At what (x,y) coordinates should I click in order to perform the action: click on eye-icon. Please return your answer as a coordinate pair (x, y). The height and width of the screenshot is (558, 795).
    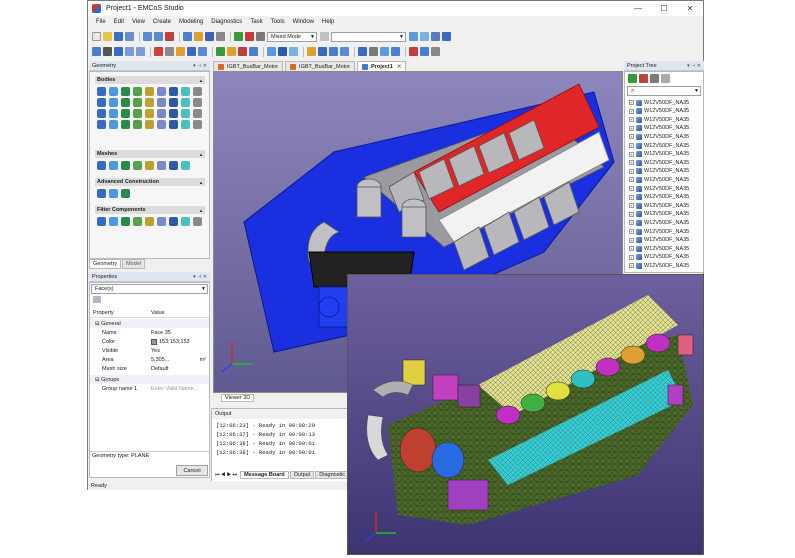
    Looking at the image, I should click on (260, 36).